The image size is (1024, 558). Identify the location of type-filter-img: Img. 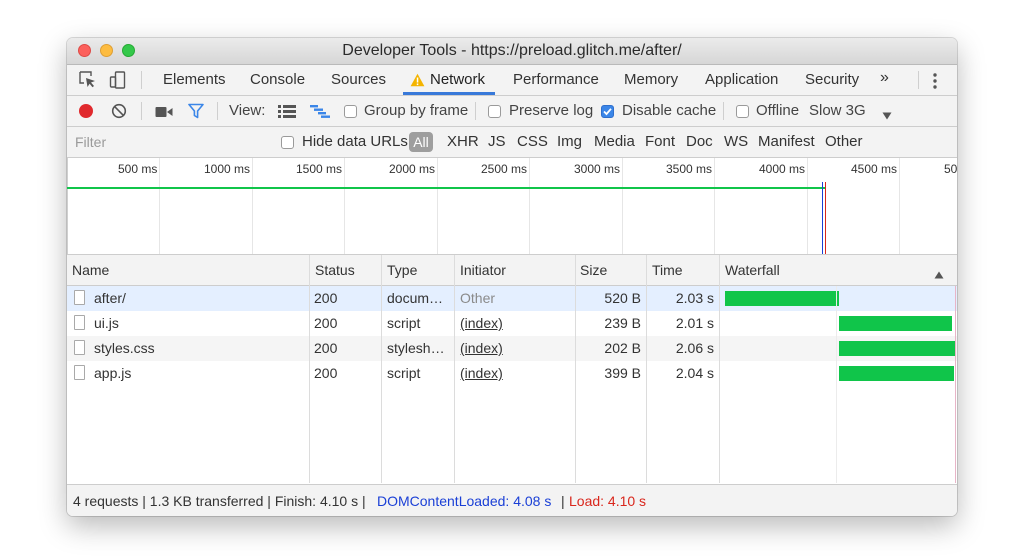
(569, 141).